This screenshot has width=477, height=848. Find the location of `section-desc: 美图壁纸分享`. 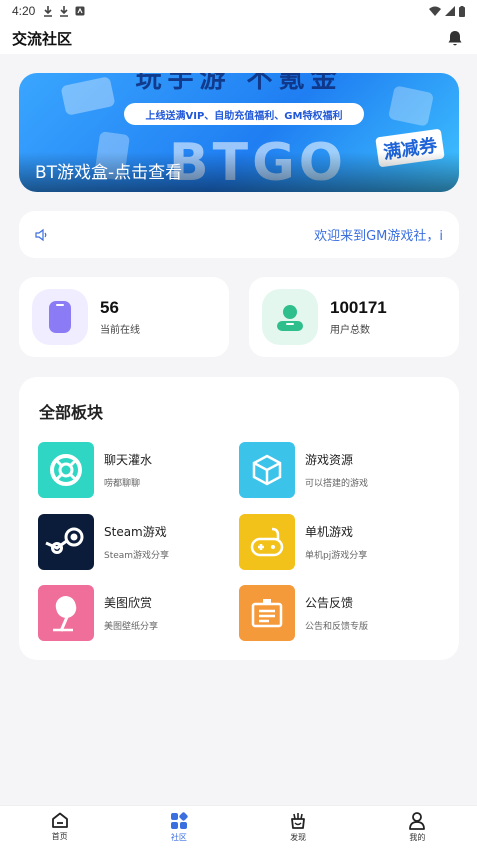

section-desc: 美图壁纸分享 is located at coordinates (131, 627).